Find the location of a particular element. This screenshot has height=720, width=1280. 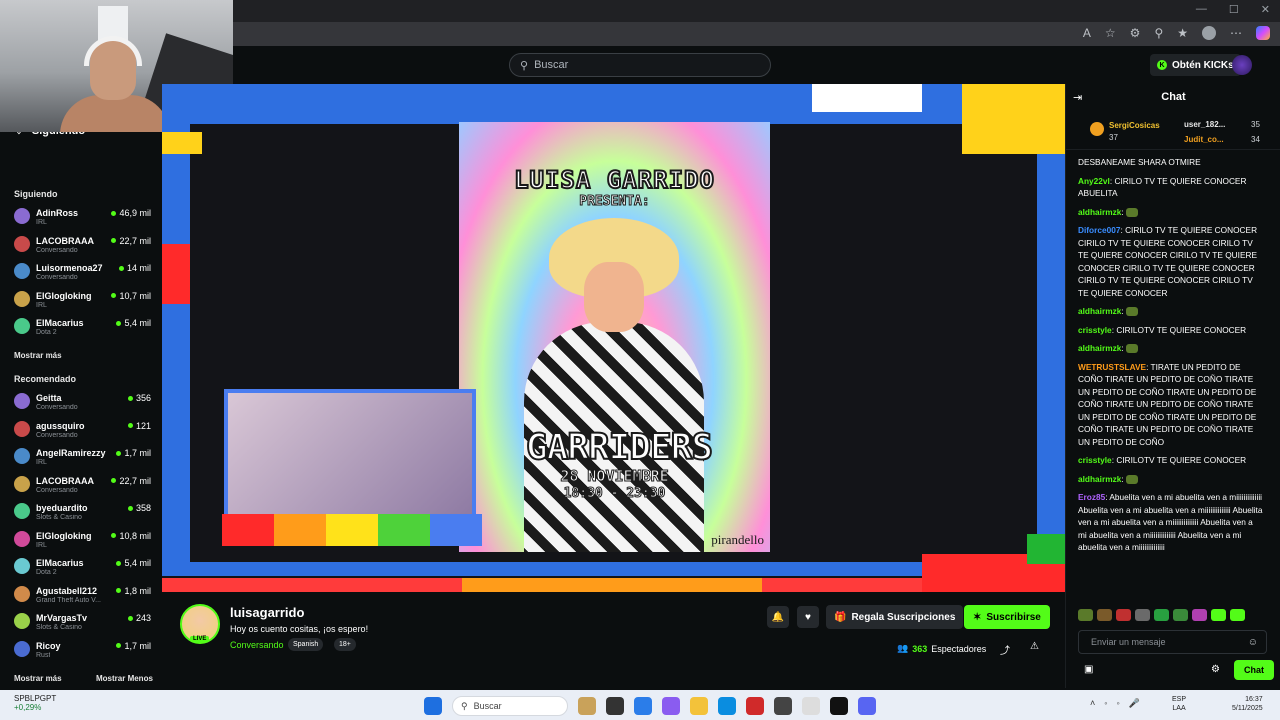

following-channel-row: ElMacarius Dota 2 5,4 mil is located at coordinates (84, 330).